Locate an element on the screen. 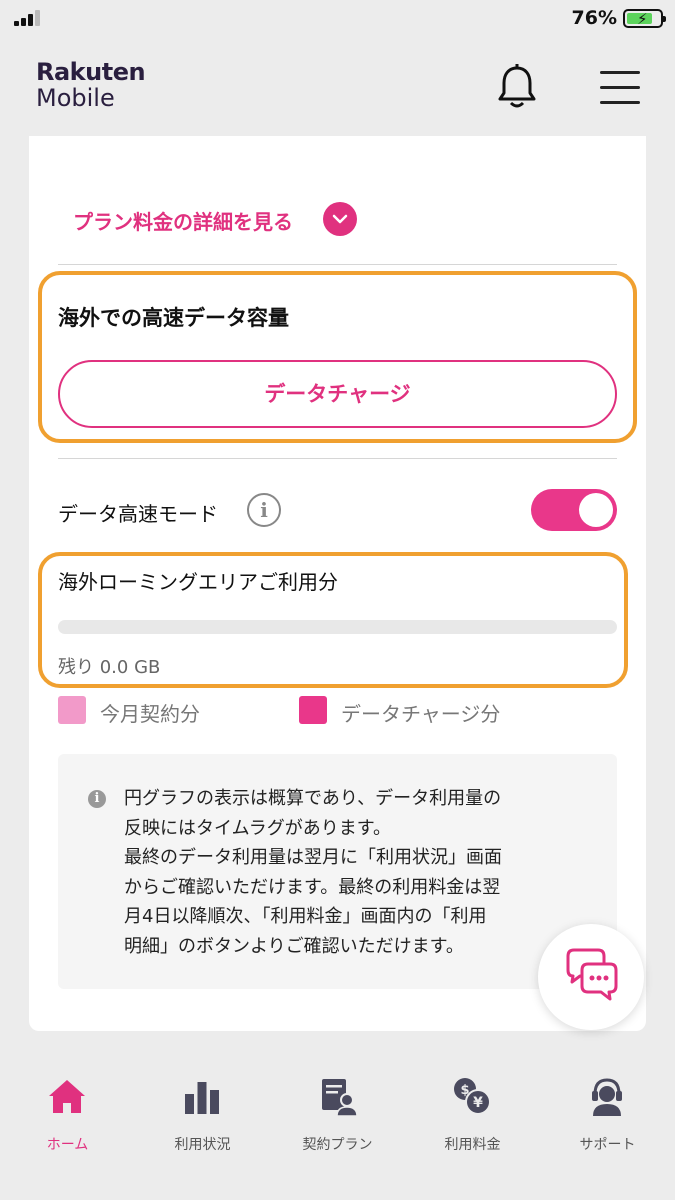 This screenshot has width=675, height=1200. app-header: Rakuten Mobile is located at coordinates (337, 86).